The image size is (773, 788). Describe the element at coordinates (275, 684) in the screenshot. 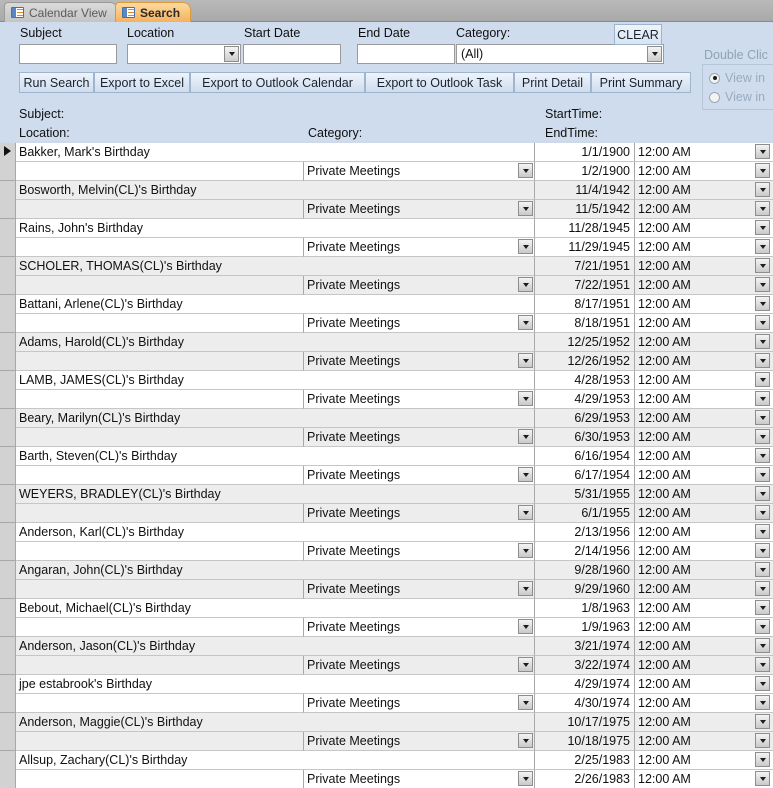

I see `cell-subject: jpe estabrook's Birthday` at that location.